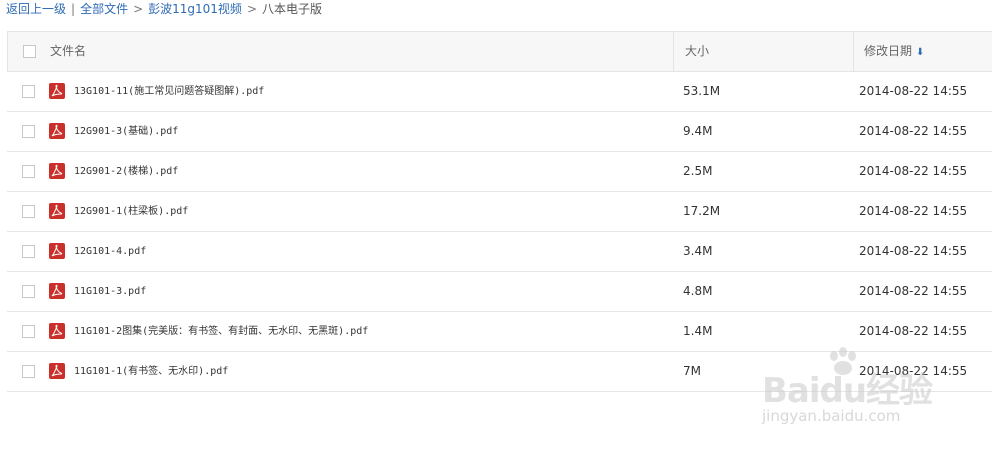 Image resolution: width=992 pixels, height=454 pixels. Describe the element at coordinates (221, 331) in the screenshot. I see `file-name: 11G101-2图集(完美版：有书签、有封面、无水印、无黑斑).pdf` at that location.